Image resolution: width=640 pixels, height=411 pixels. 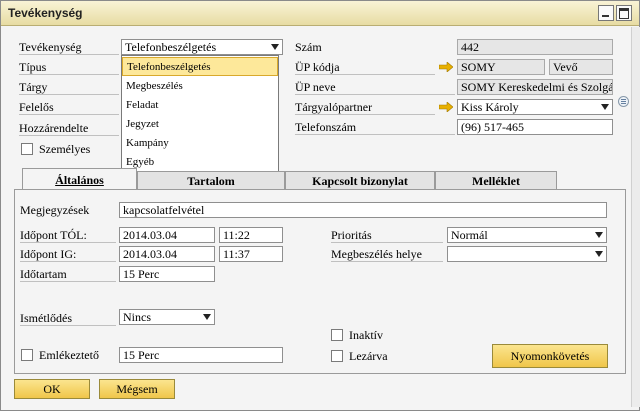 I want to click on up-kodja-label: ÜP kódja, so click(x=317, y=67).